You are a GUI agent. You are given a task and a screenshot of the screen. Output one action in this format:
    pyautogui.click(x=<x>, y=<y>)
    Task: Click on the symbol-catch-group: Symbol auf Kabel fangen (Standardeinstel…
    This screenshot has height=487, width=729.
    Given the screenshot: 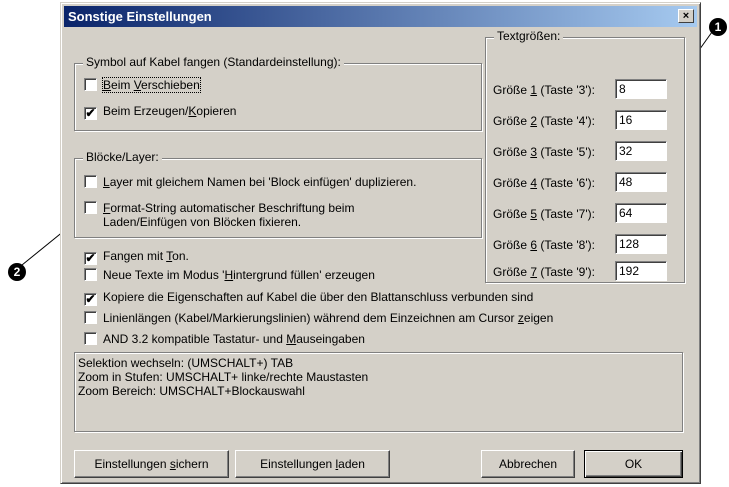 What is the action you would take?
    pyautogui.click(x=278, y=93)
    